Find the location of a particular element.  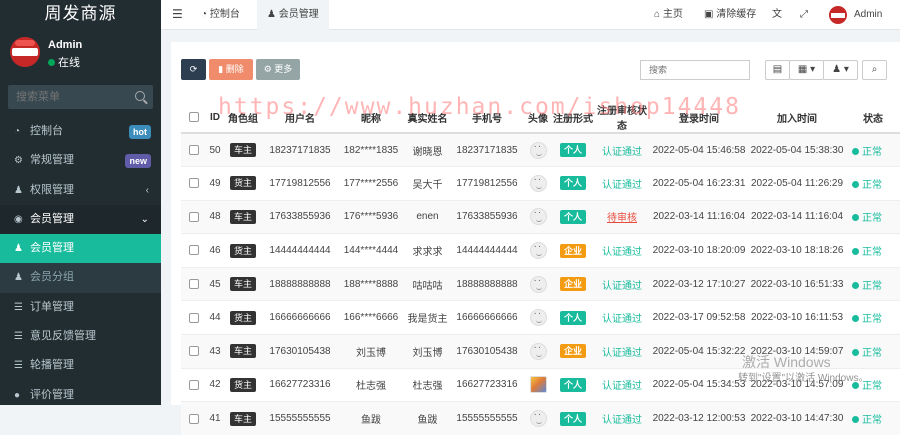

audit-status: 待审核 is located at coordinates (622, 218).